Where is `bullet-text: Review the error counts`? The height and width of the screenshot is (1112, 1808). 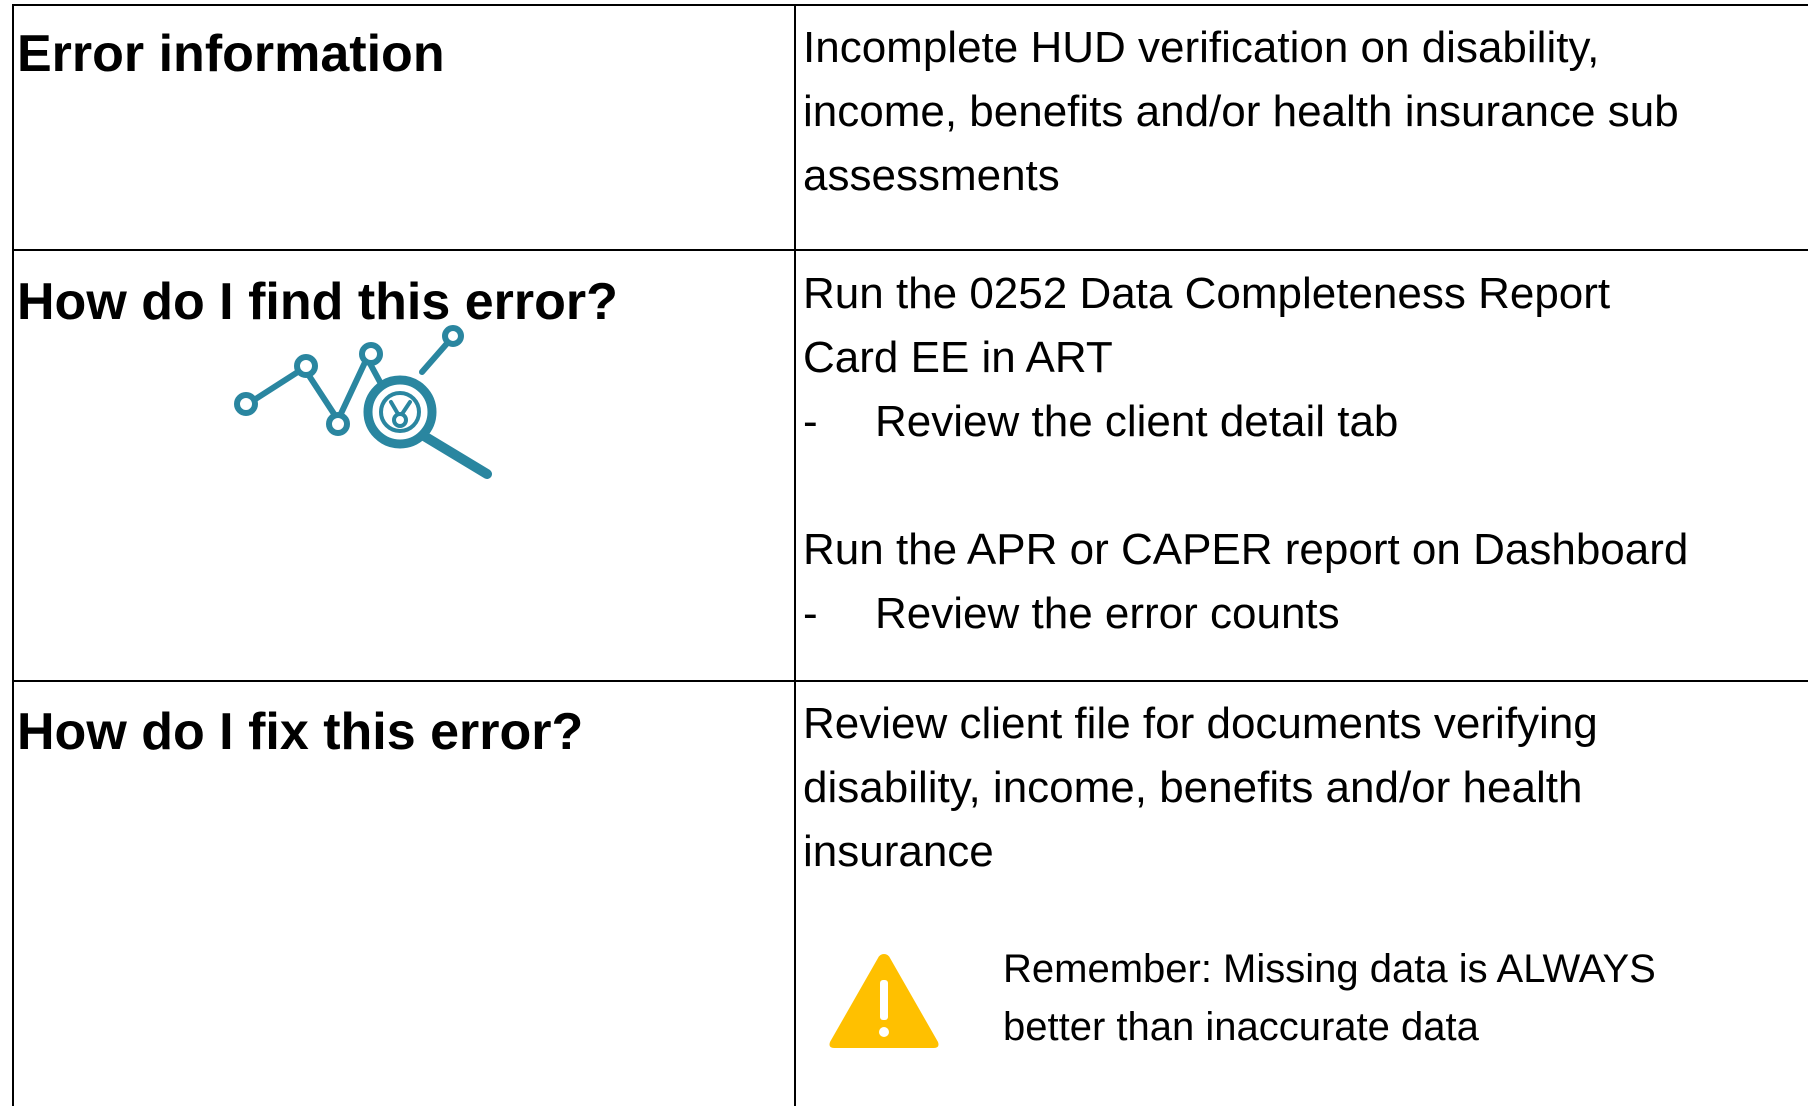
bullet-text: Review the error counts is located at coordinates (1107, 613).